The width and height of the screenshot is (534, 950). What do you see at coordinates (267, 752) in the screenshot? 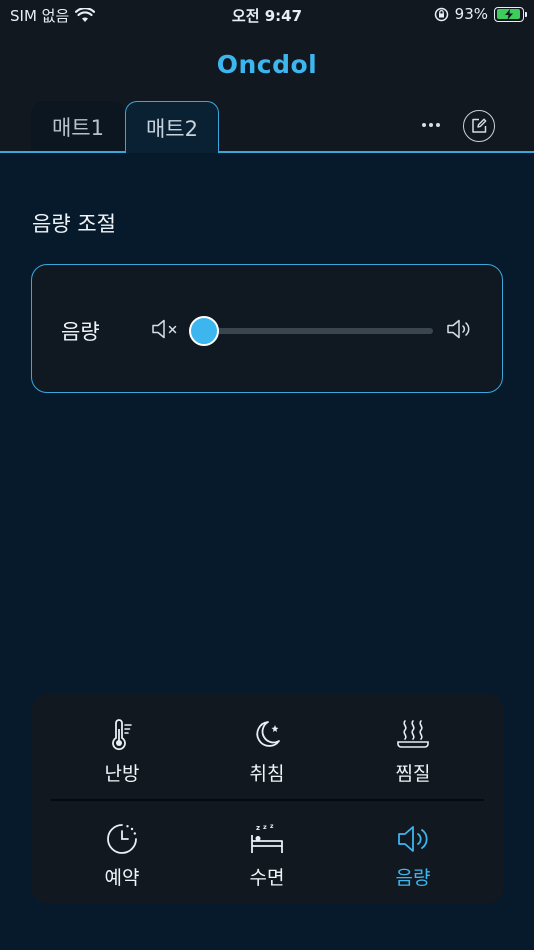
I see `menu-sleep-mode: 취침` at bounding box center [267, 752].